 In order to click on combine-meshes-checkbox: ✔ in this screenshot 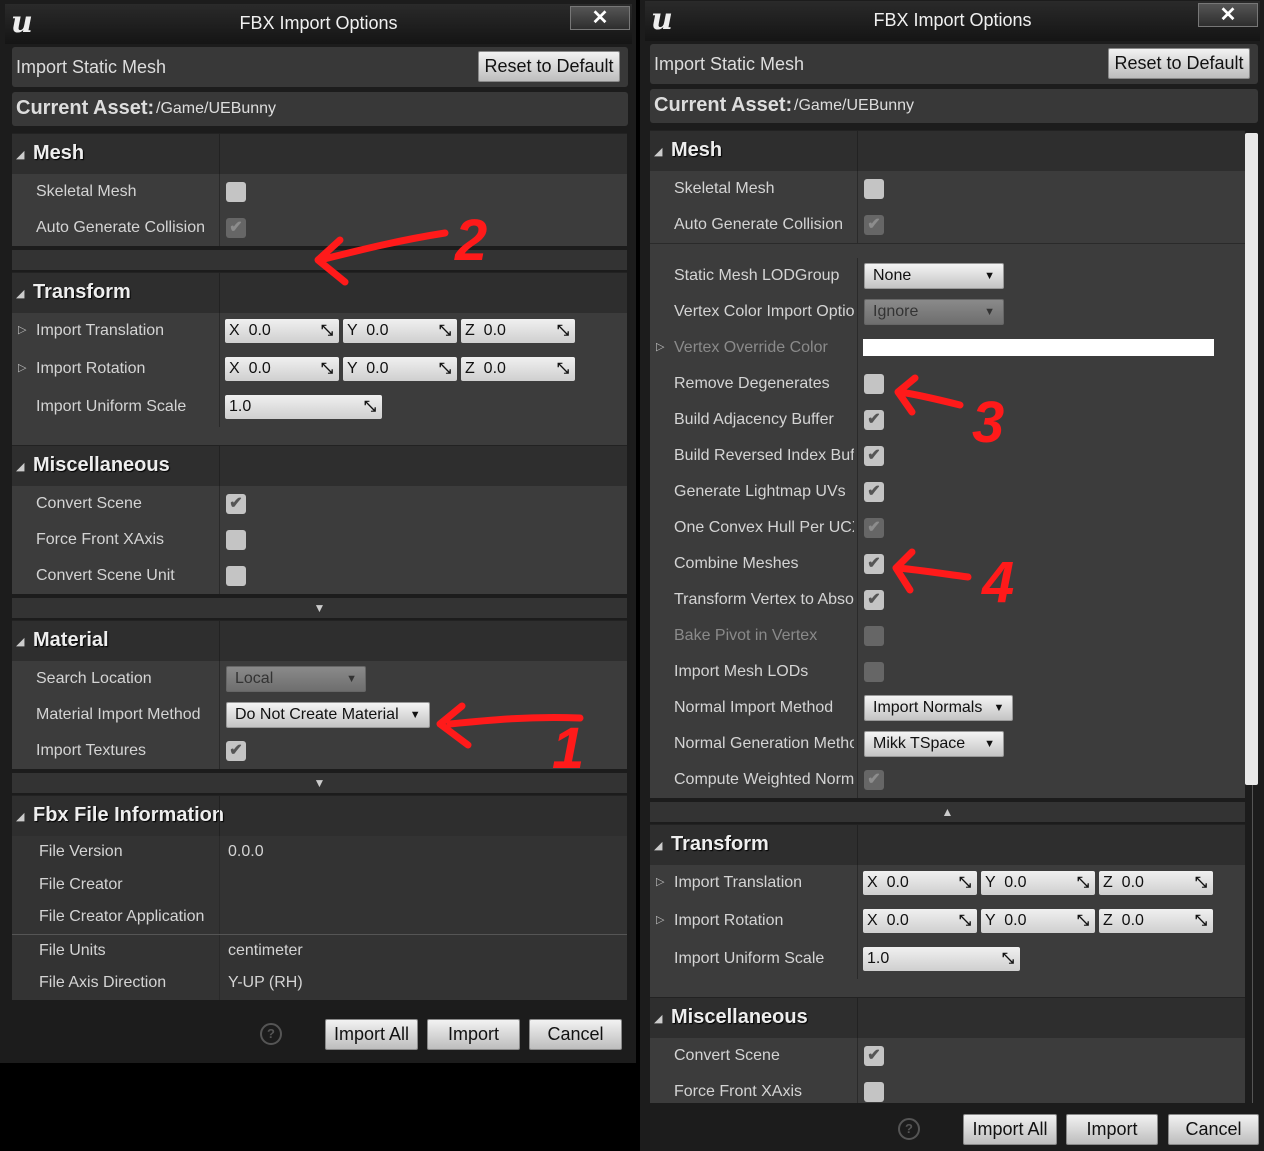, I will do `click(874, 564)`.